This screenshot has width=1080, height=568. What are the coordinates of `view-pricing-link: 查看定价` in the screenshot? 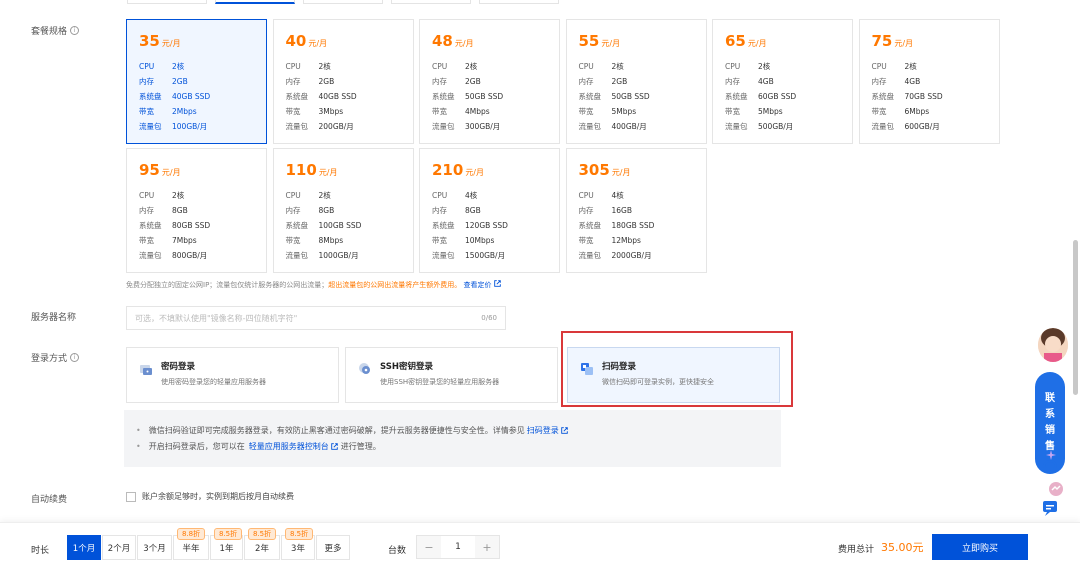 It's located at (478, 285).